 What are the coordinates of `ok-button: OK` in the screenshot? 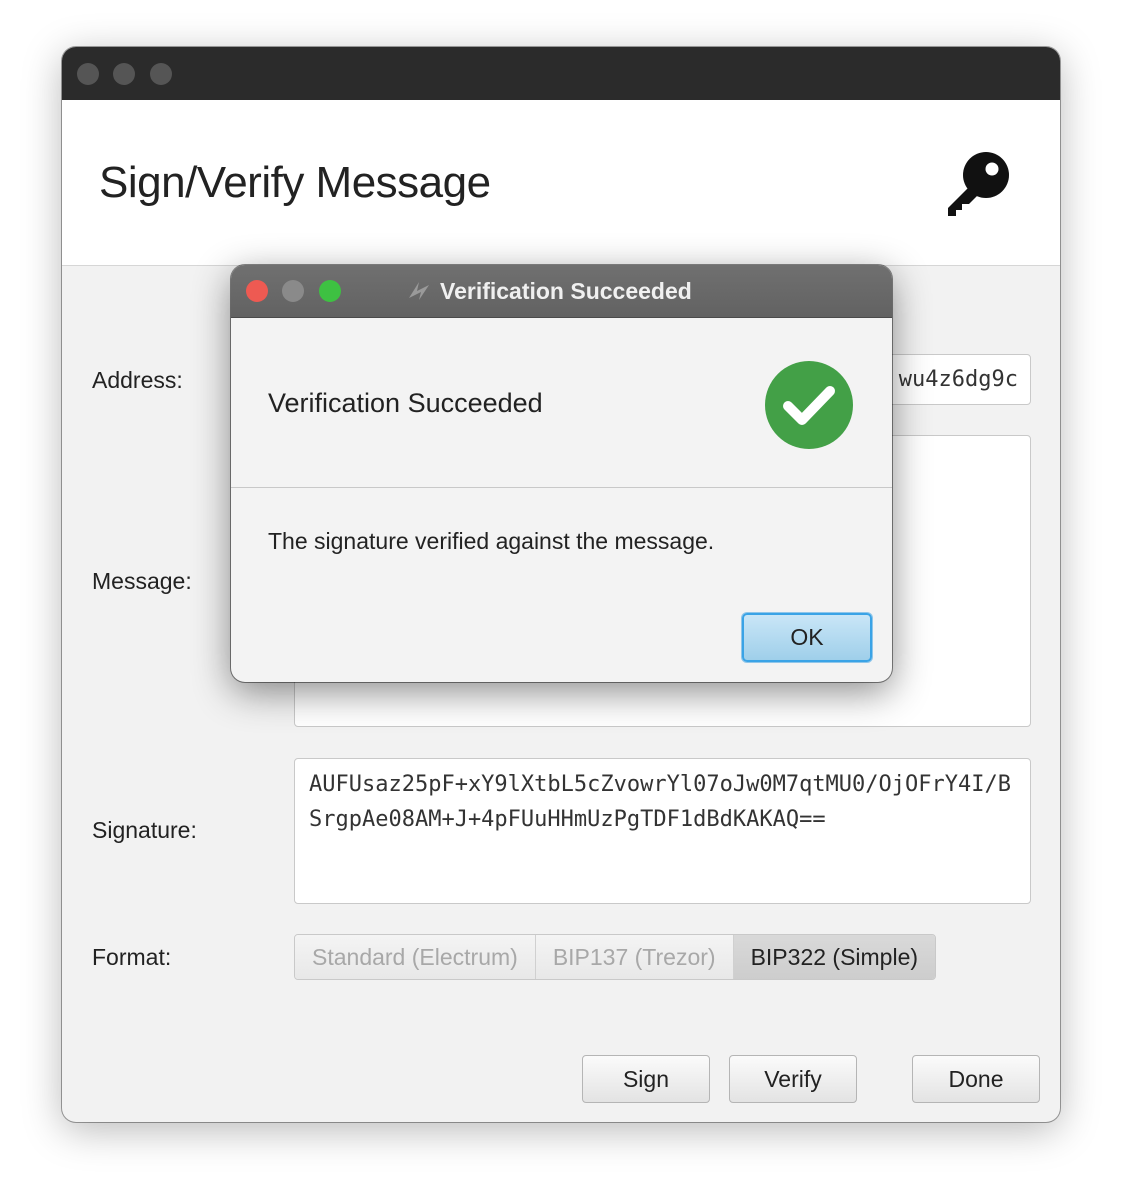 It's located at (807, 637).